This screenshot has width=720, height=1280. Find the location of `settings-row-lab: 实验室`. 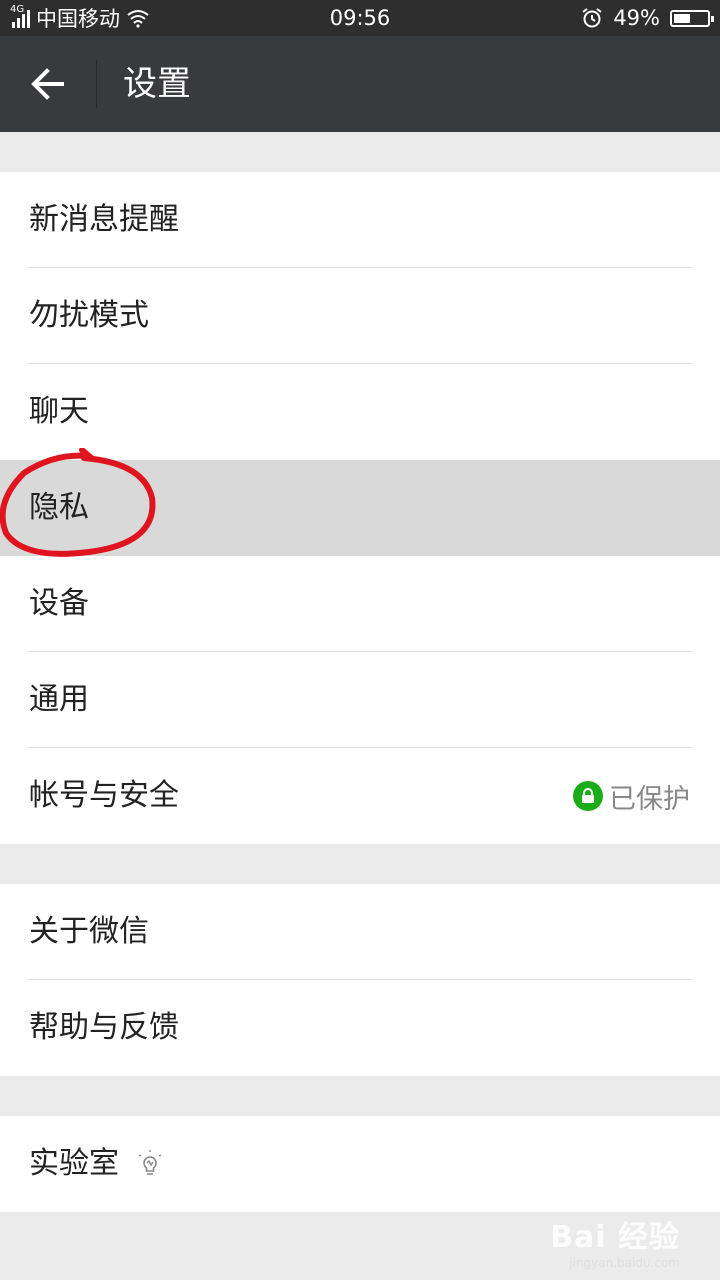

settings-row-lab: 实验室 is located at coordinates (360, 1164).